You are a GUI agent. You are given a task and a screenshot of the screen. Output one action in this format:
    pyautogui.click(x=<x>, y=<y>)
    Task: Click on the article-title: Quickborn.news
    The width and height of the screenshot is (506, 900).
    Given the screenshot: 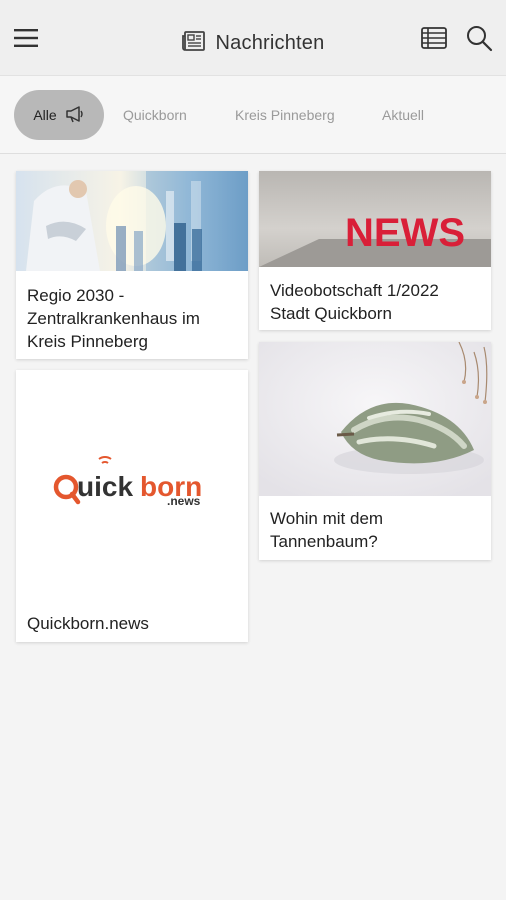 What is the action you would take?
    pyautogui.click(x=88, y=623)
    